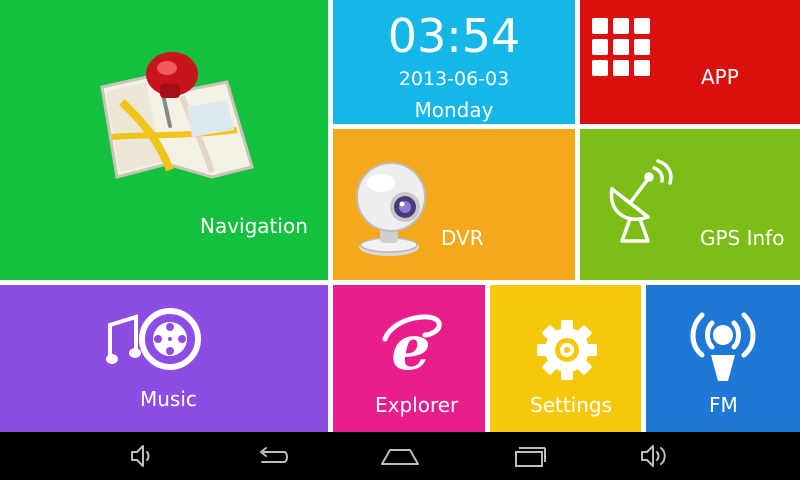  I want to click on recent-apps-button, so click(528, 456).